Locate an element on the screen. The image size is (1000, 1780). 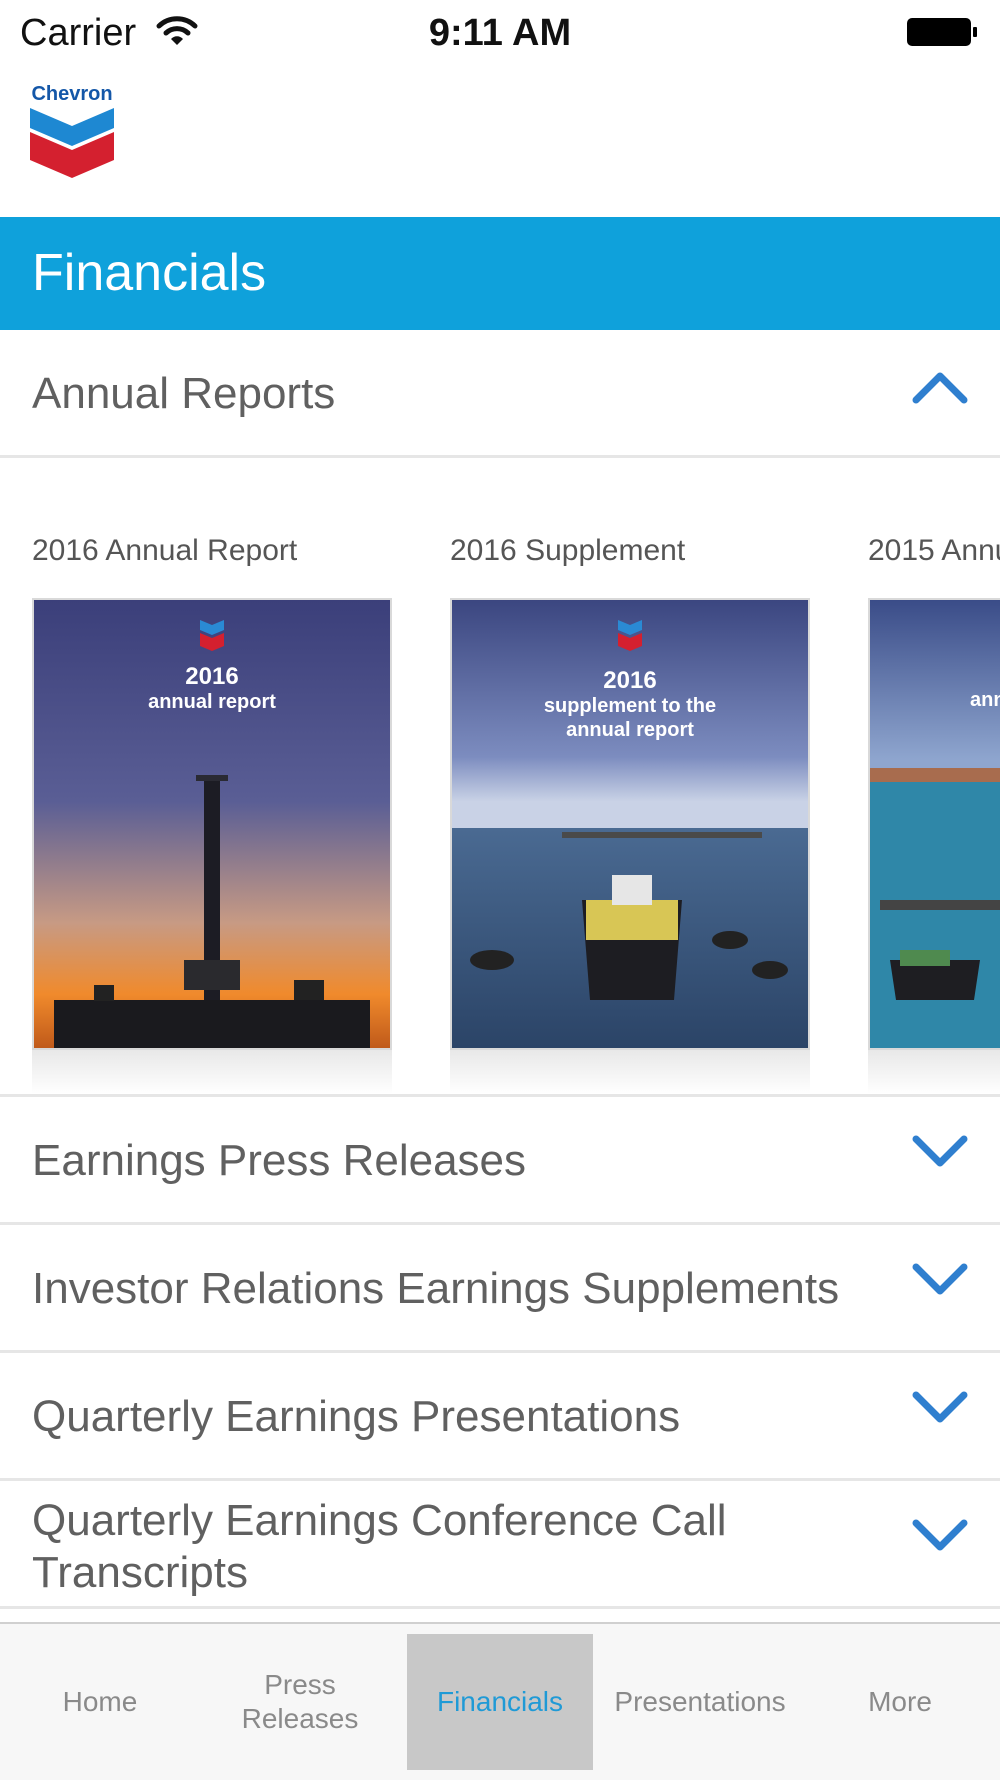
cover-subtitle: supplement to the is located at coordinates (630, 706).